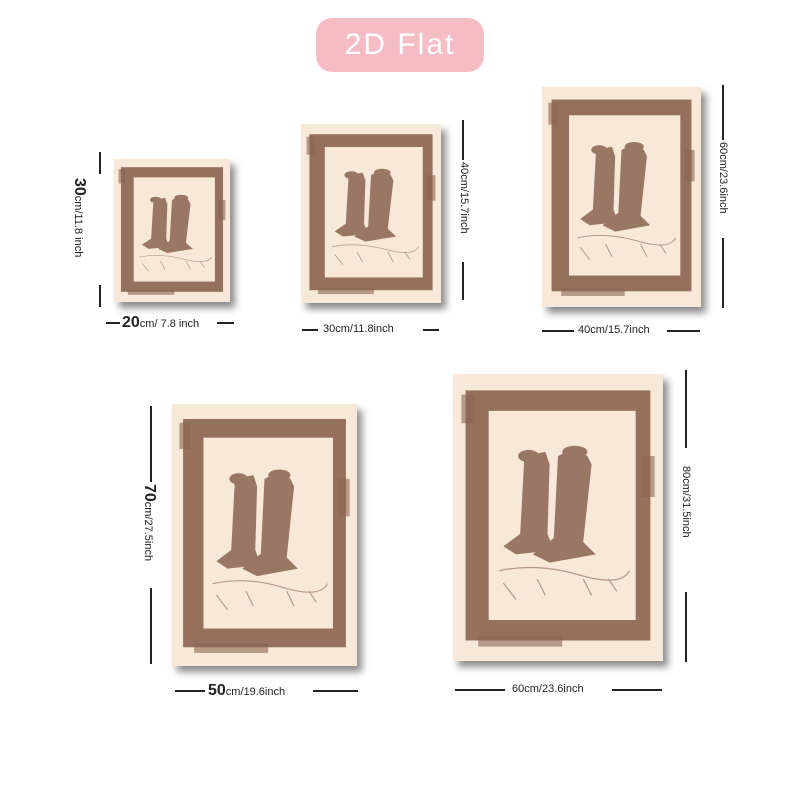  What do you see at coordinates (723, 178) in the screenshot?
I see `height-label: 60cm/23.6inch` at bounding box center [723, 178].